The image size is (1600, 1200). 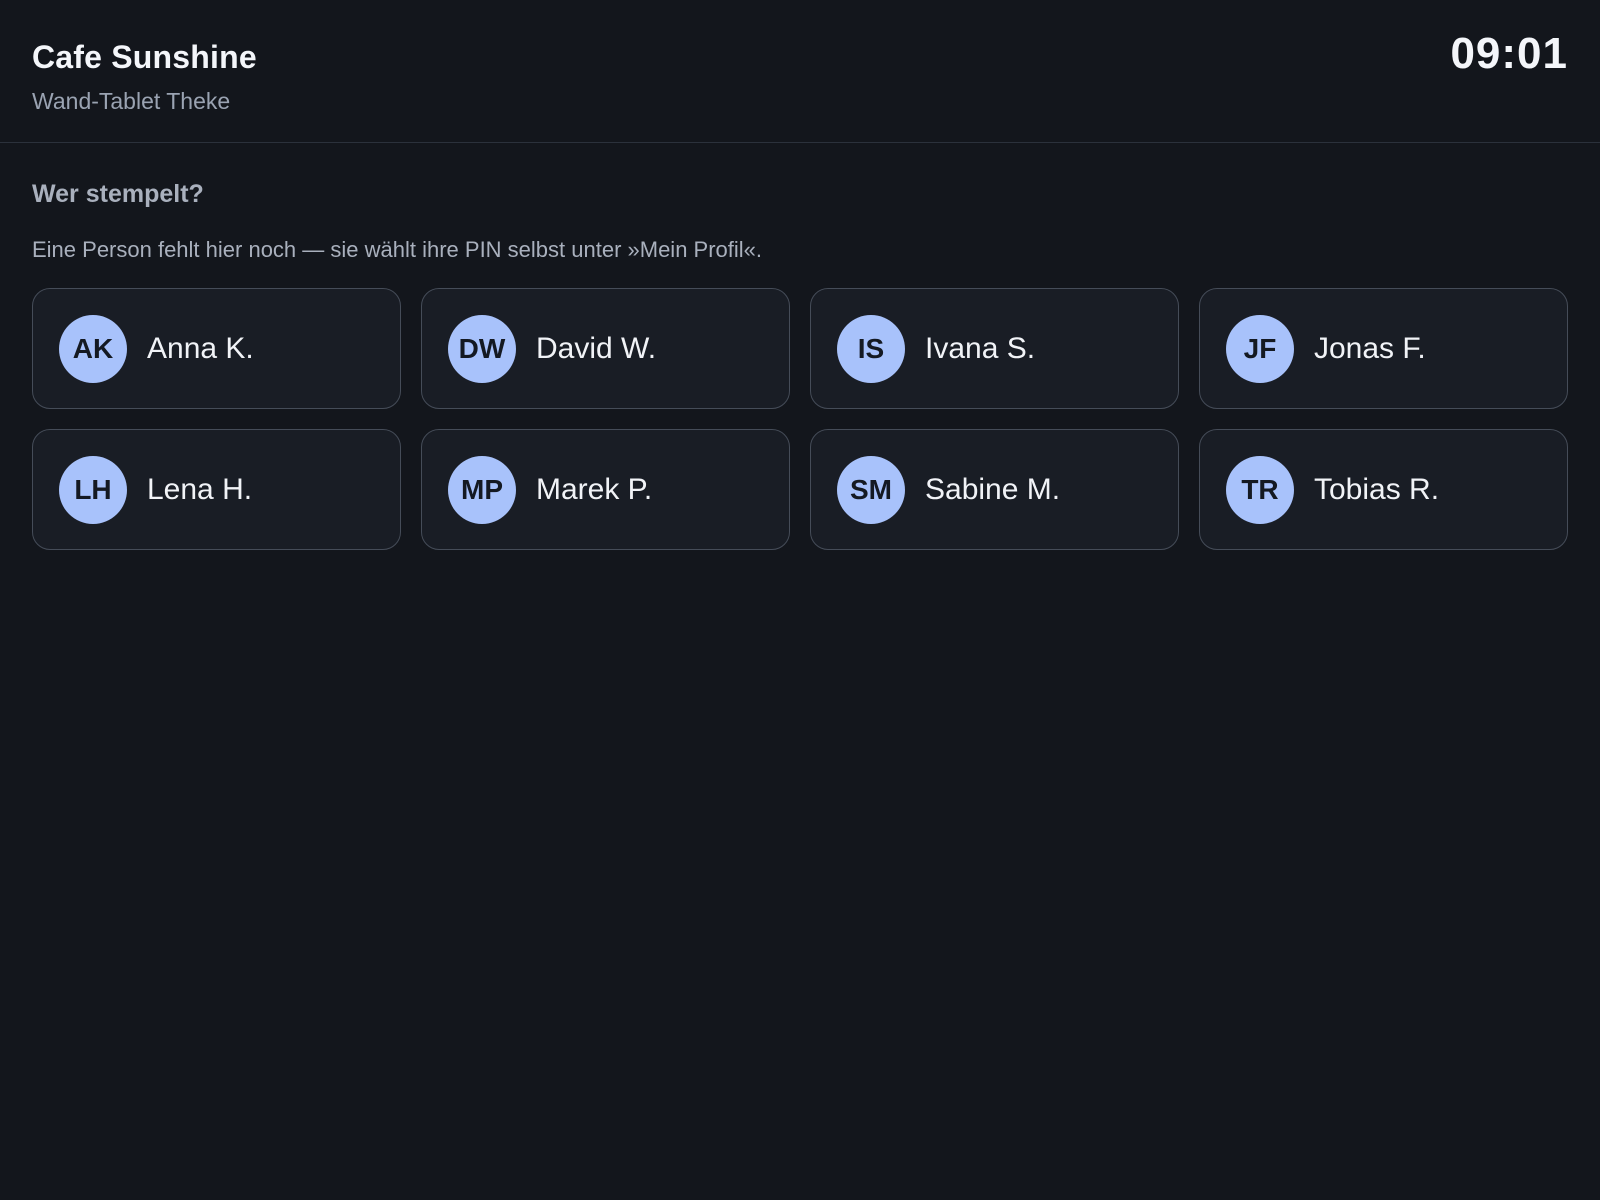 I want to click on employee-card-lena-h: LH Lena H., so click(x=216, y=489).